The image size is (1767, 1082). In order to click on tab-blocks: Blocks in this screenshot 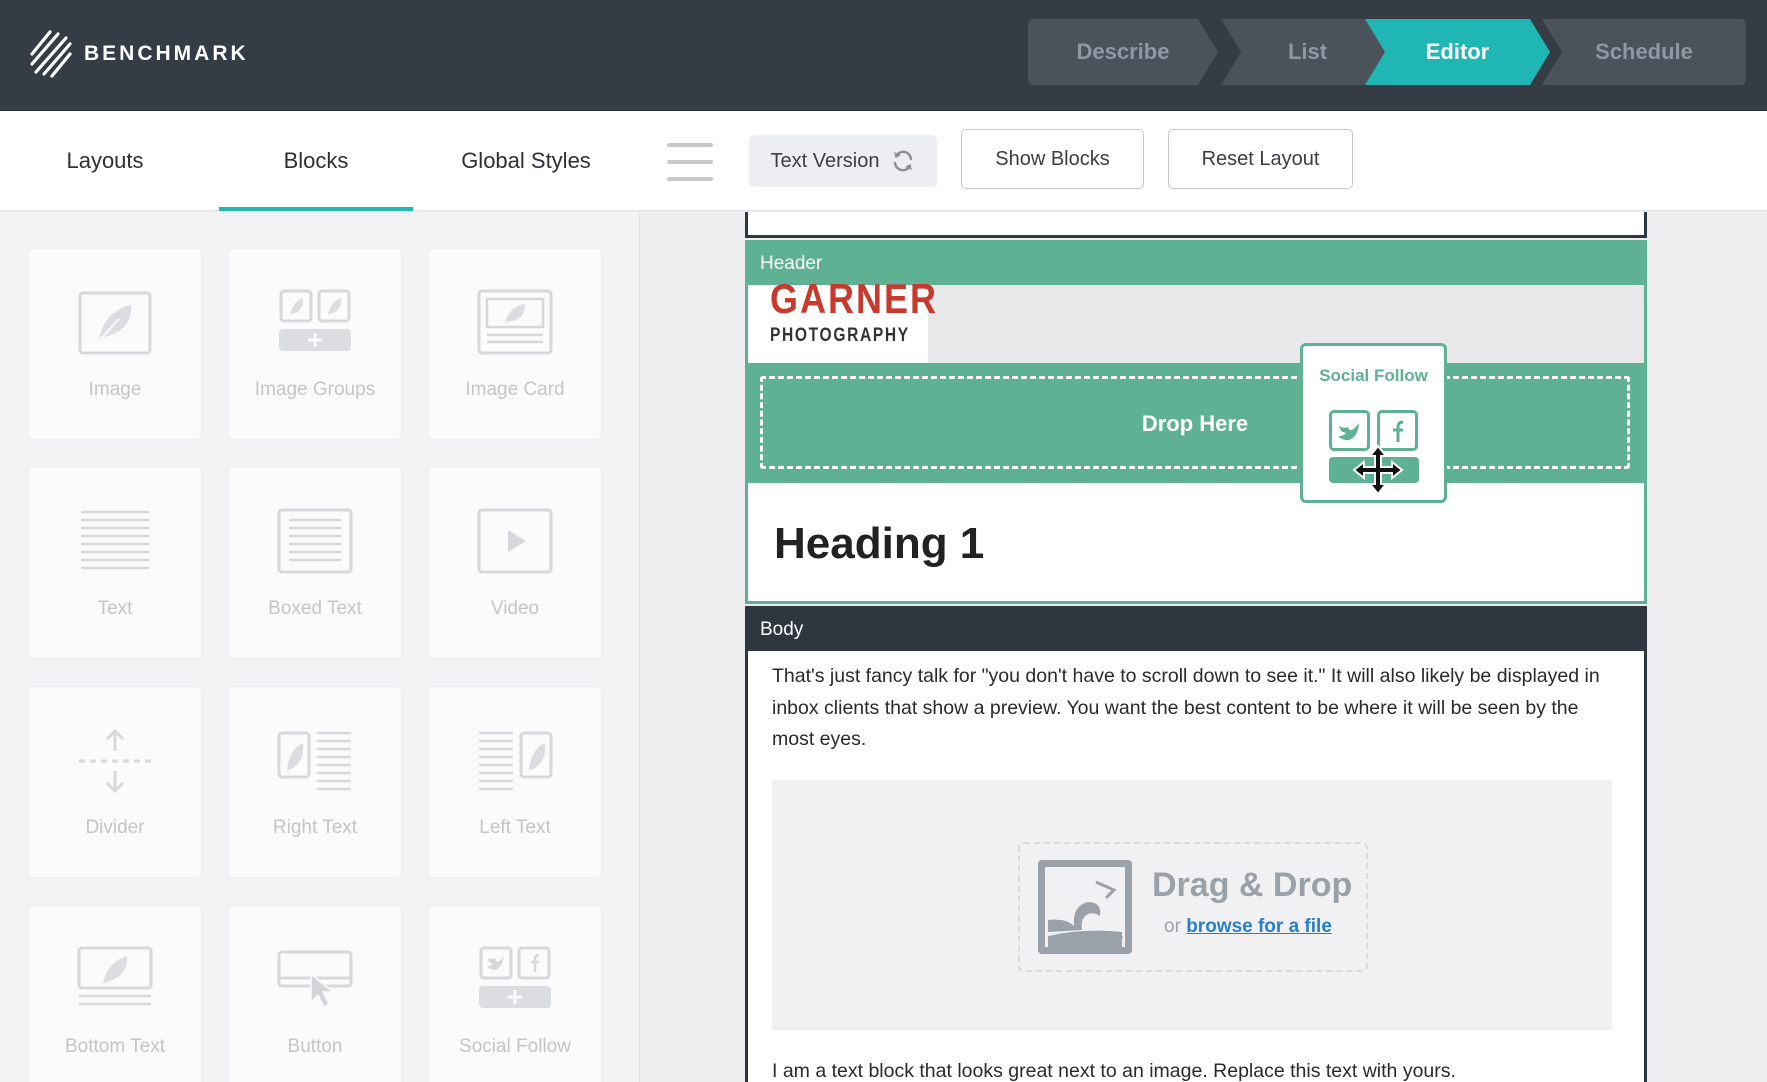, I will do `click(316, 161)`.